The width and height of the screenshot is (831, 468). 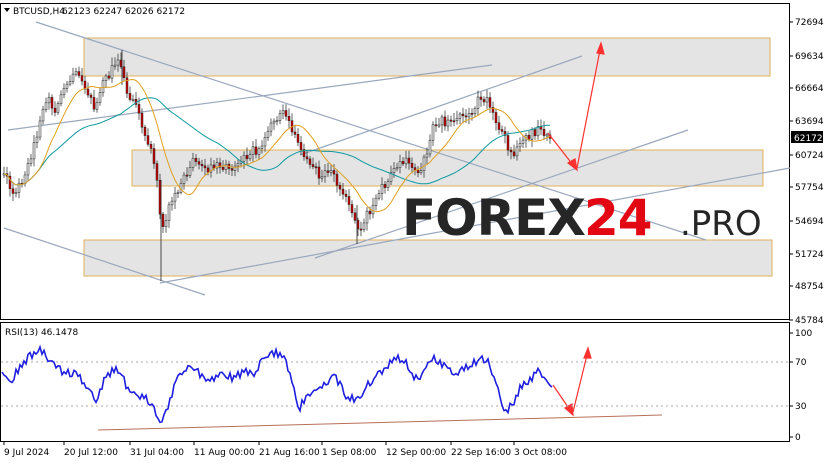 What do you see at coordinates (349, 453) in the screenshot?
I see `time-tick-label: 1 Sep 08:00` at bounding box center [349, 453].